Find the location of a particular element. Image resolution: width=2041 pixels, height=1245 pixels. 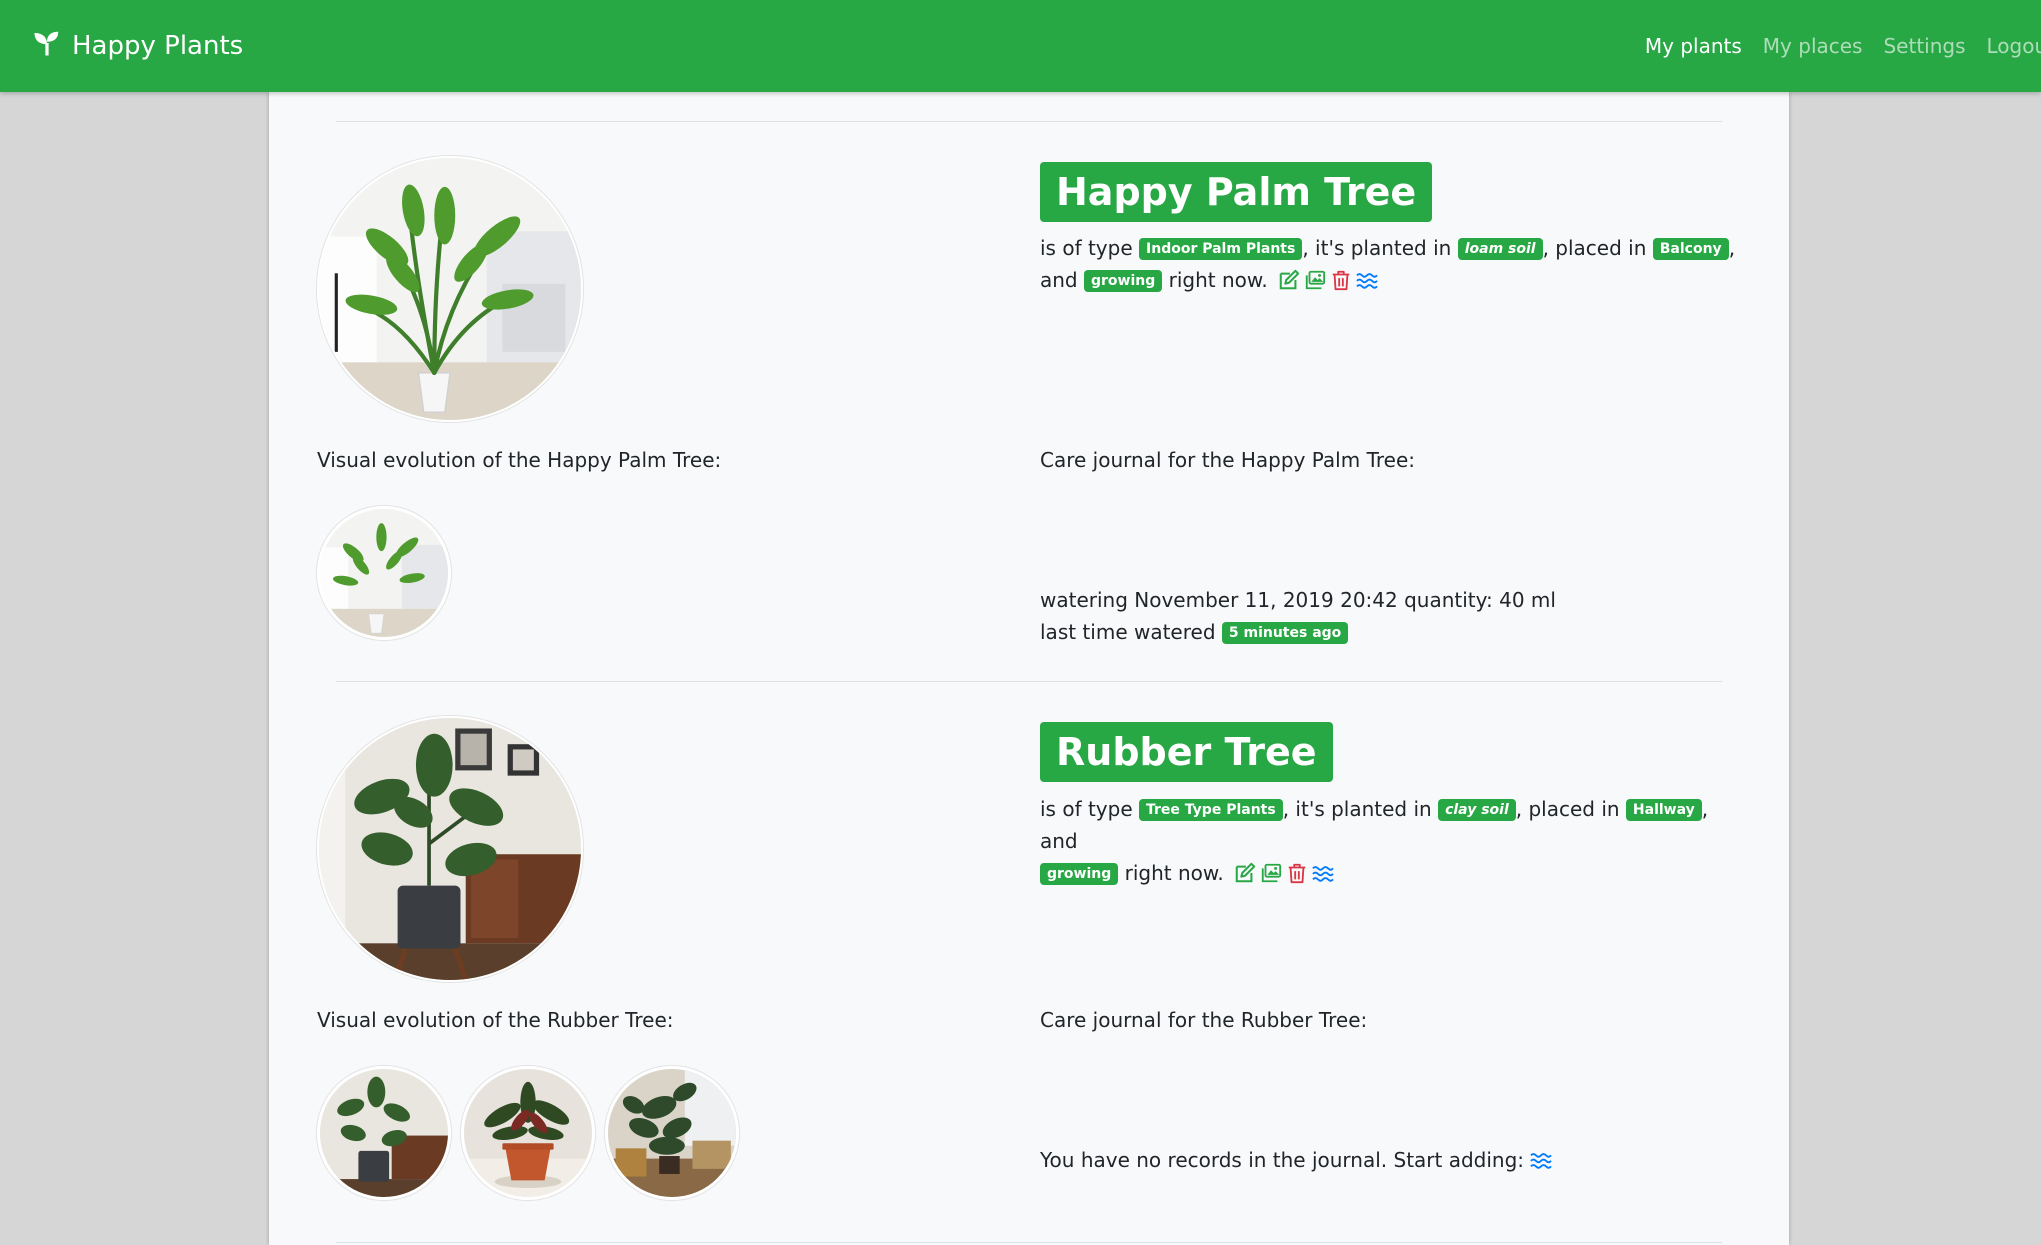

plant-photo-rubber-tree is located at coordinates (450, 849).